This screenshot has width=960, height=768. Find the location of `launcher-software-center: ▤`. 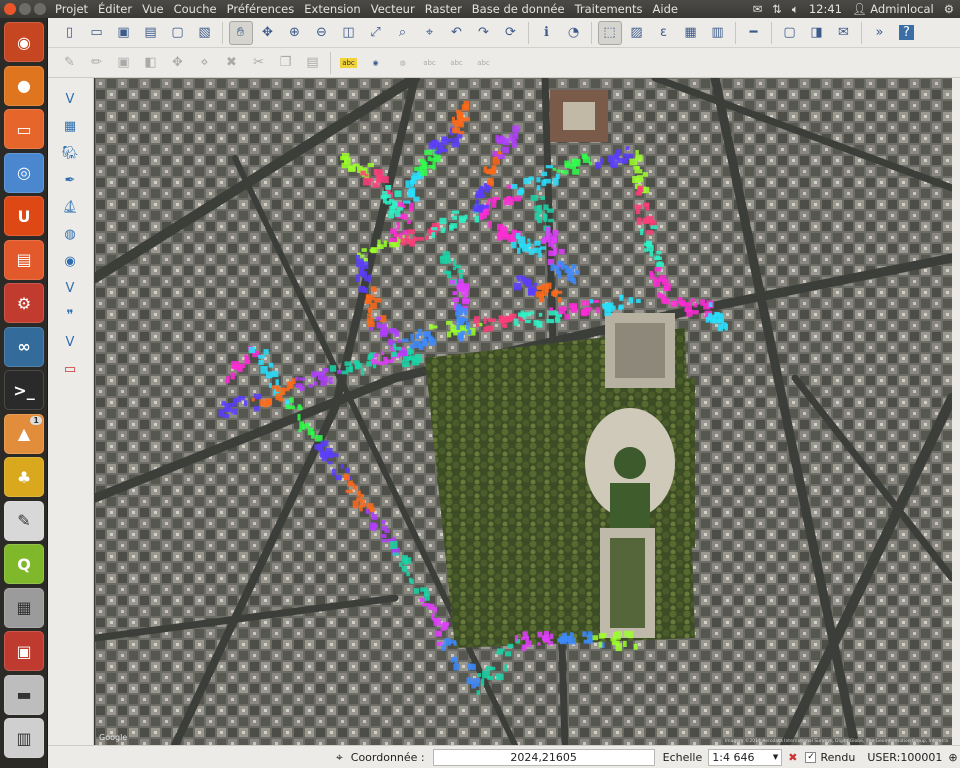

launcher-software-center: ▤ is located at coordinates (24, 259).